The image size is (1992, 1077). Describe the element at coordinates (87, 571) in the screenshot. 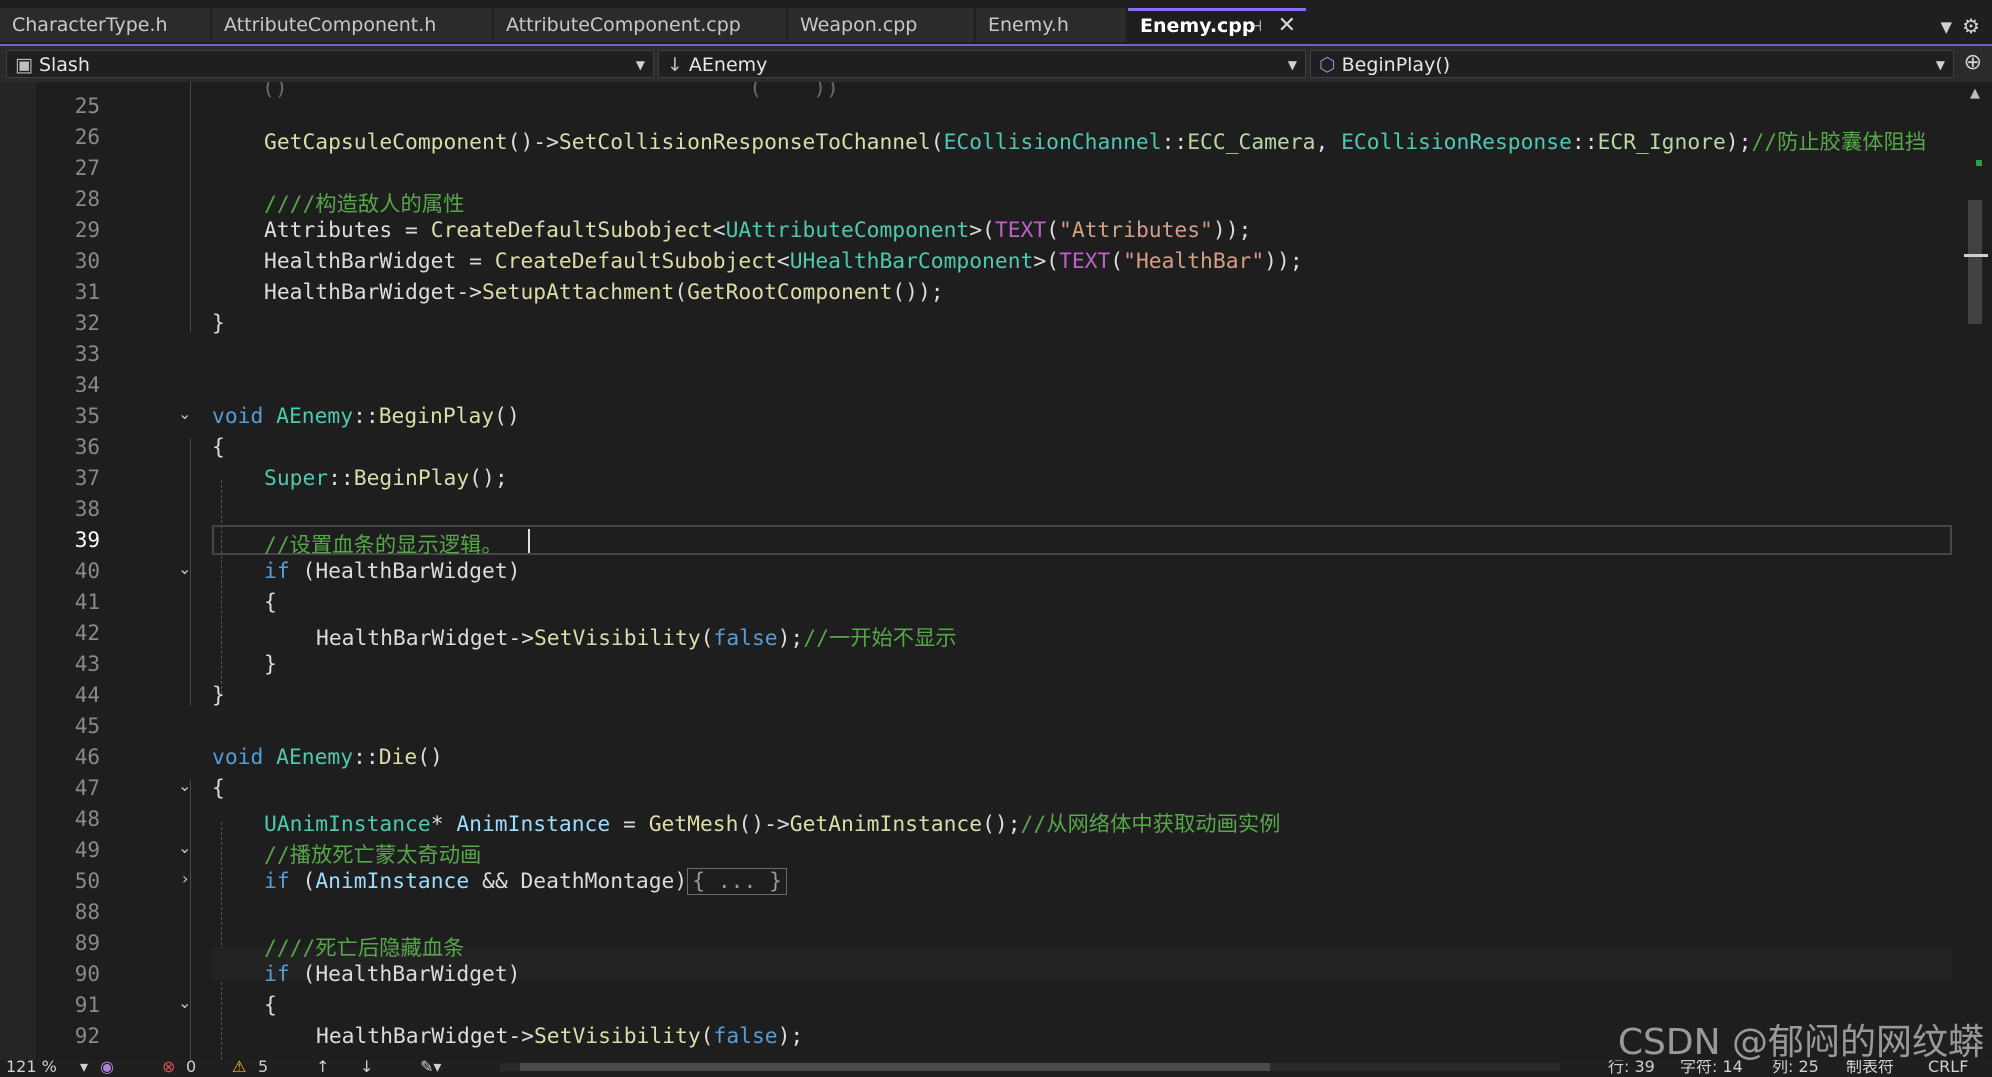

I see `line-number: 40` at that location.